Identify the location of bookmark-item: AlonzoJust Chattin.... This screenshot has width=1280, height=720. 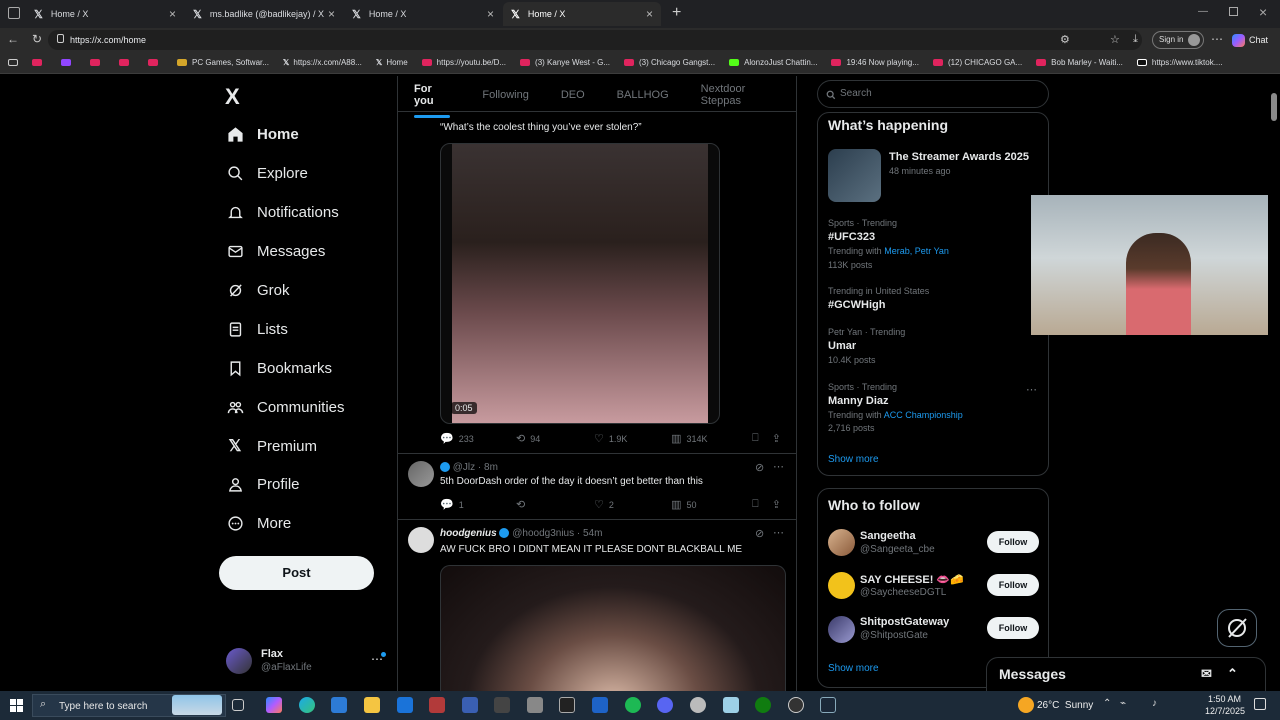
(773, 62).